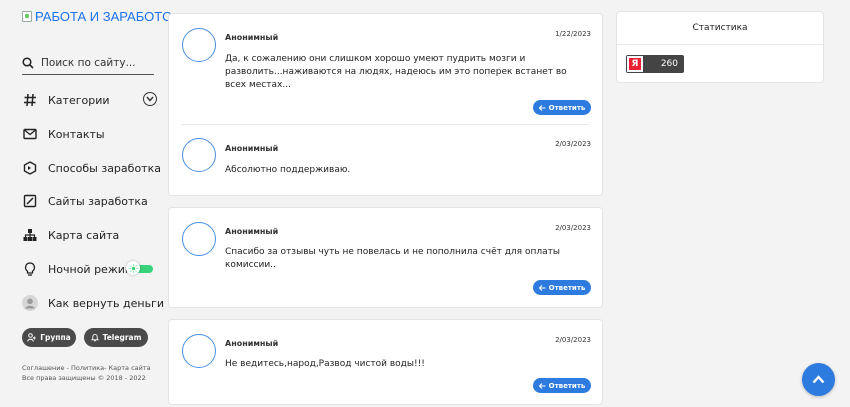  I want to click on sidebar-item-earning-methods: Способы заработка, so click(91, 168).